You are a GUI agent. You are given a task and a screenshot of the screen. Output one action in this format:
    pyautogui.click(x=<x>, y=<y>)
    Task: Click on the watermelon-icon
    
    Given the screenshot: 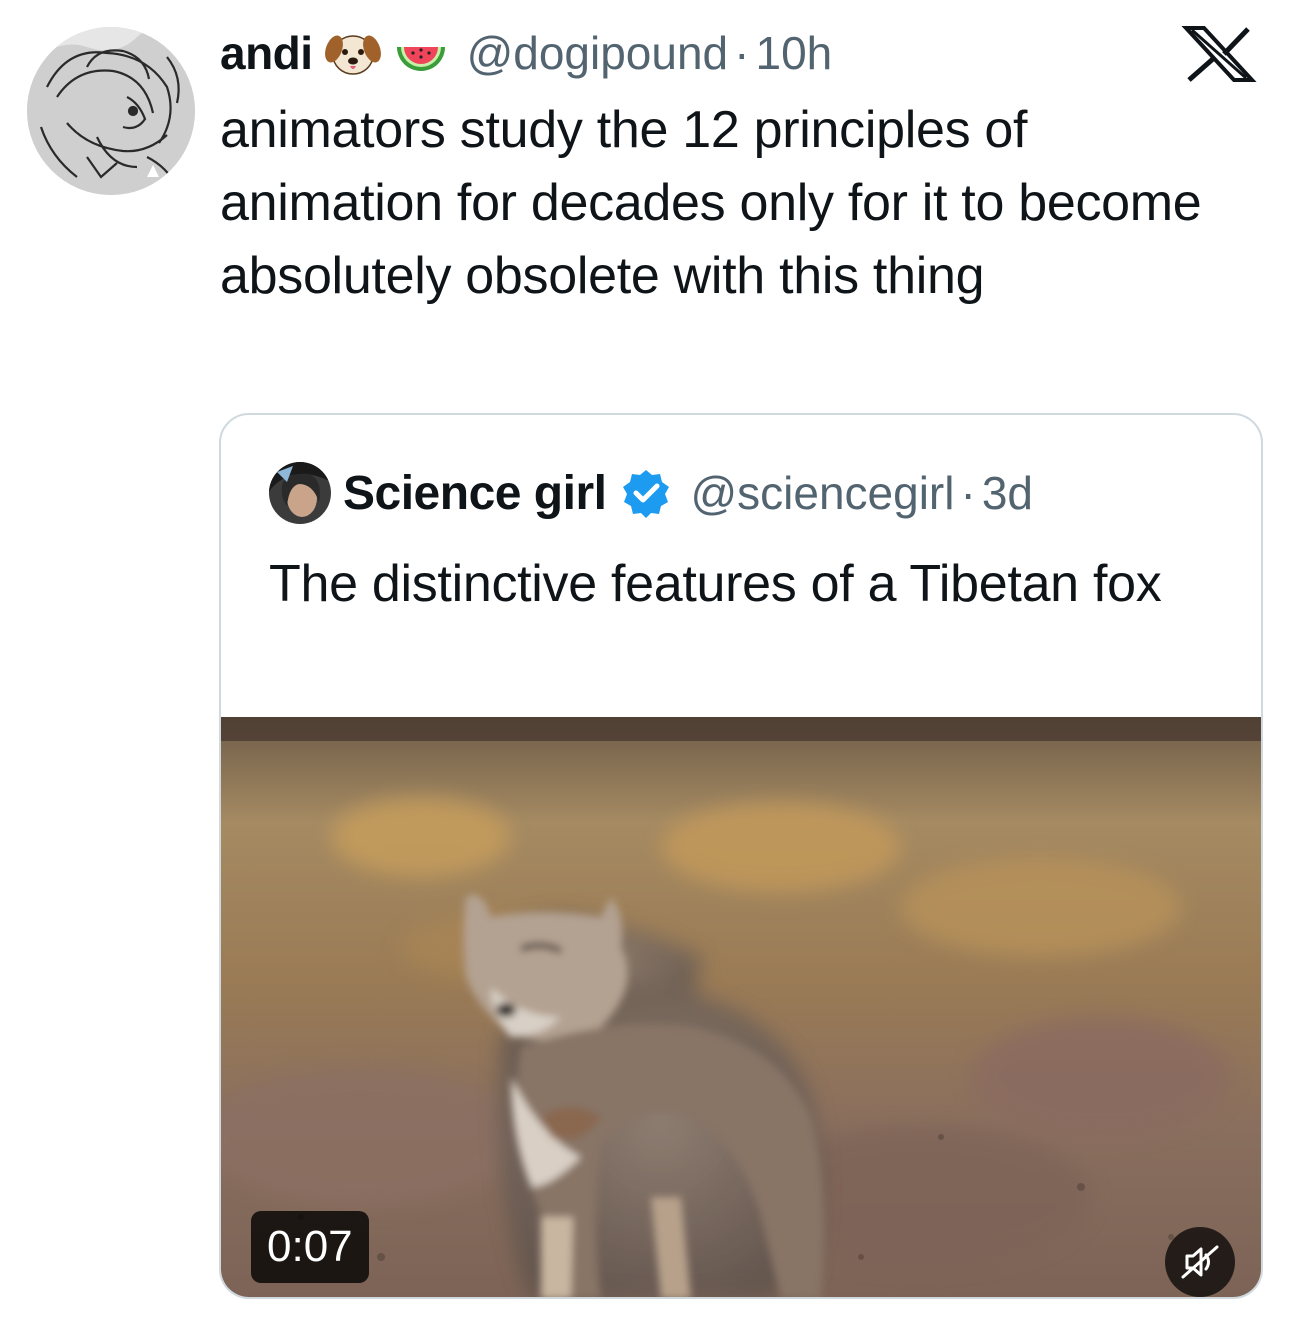 What is the action you would take?
    pyautogui.click(x=421, y=53)
    